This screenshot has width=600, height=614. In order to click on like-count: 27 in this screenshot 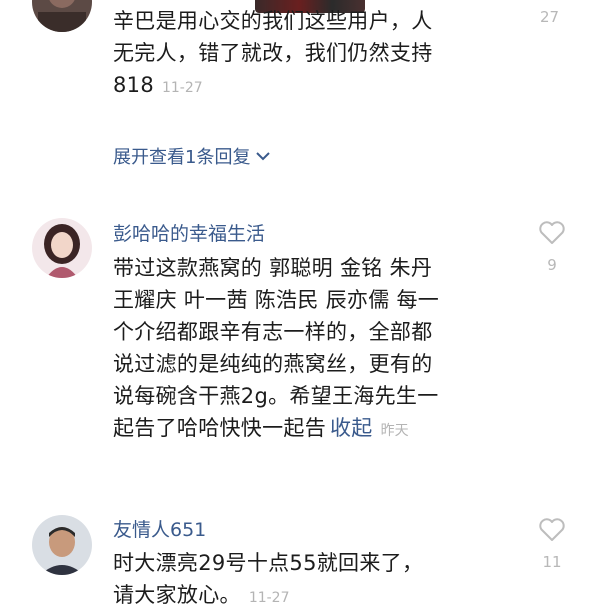, I will do `click(550, 17)`.